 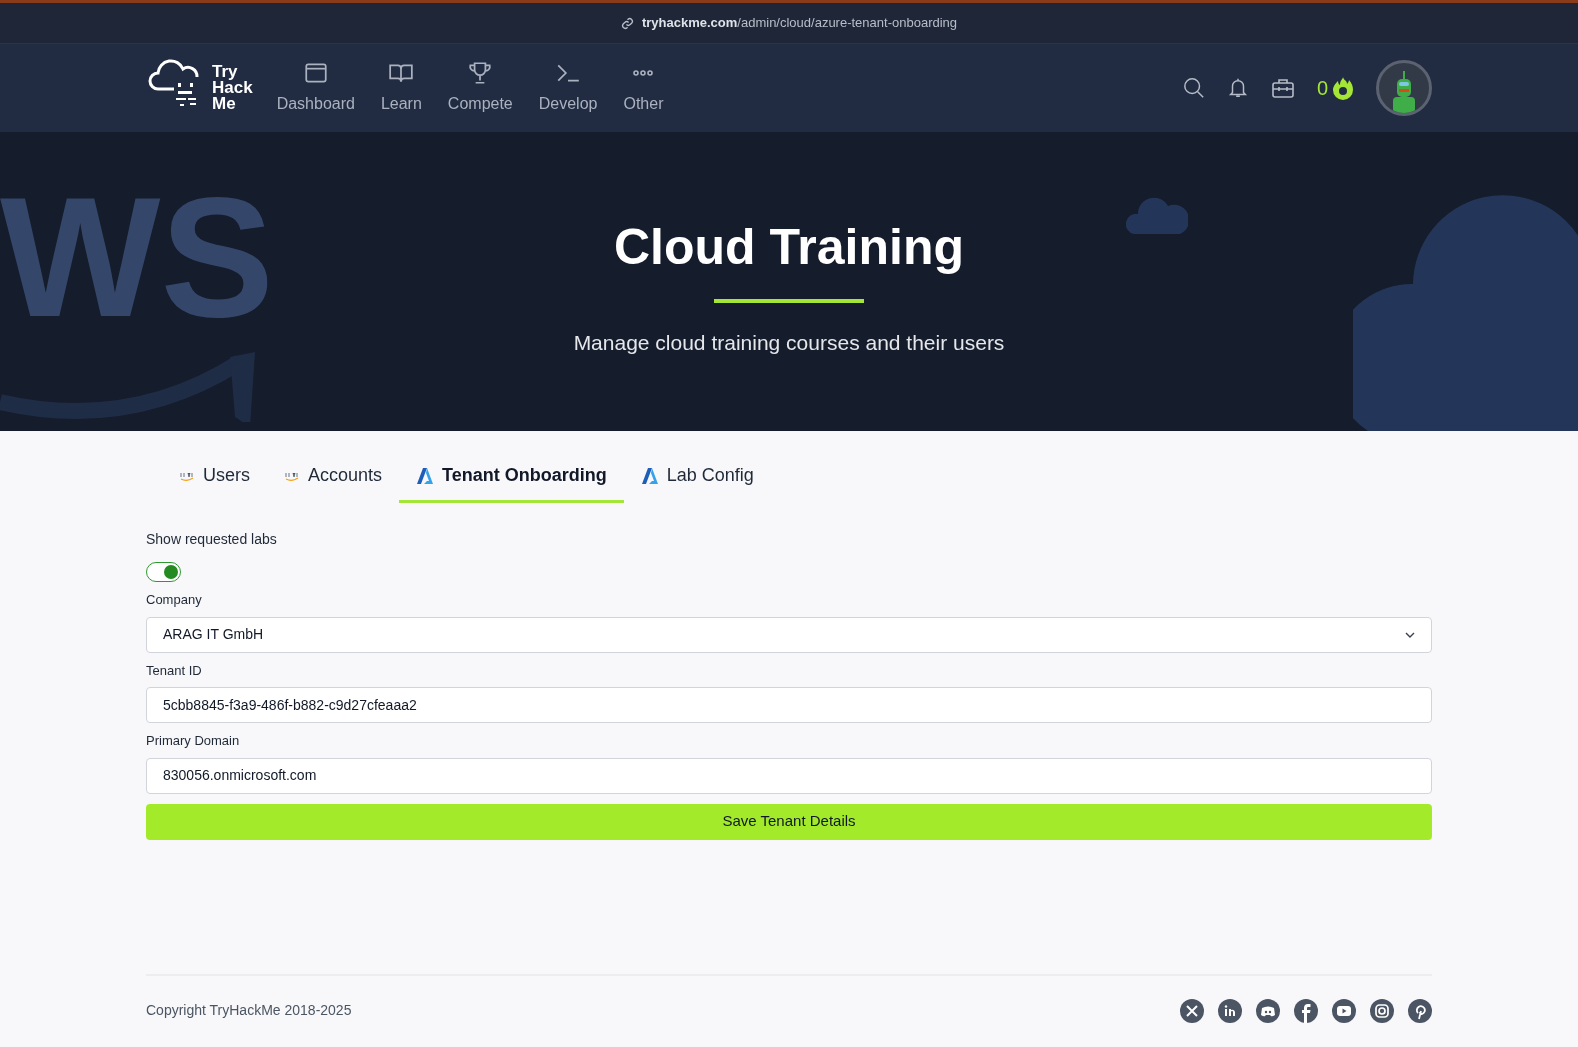 I want to click on tab: Accounts, so click(x=333, y=477).